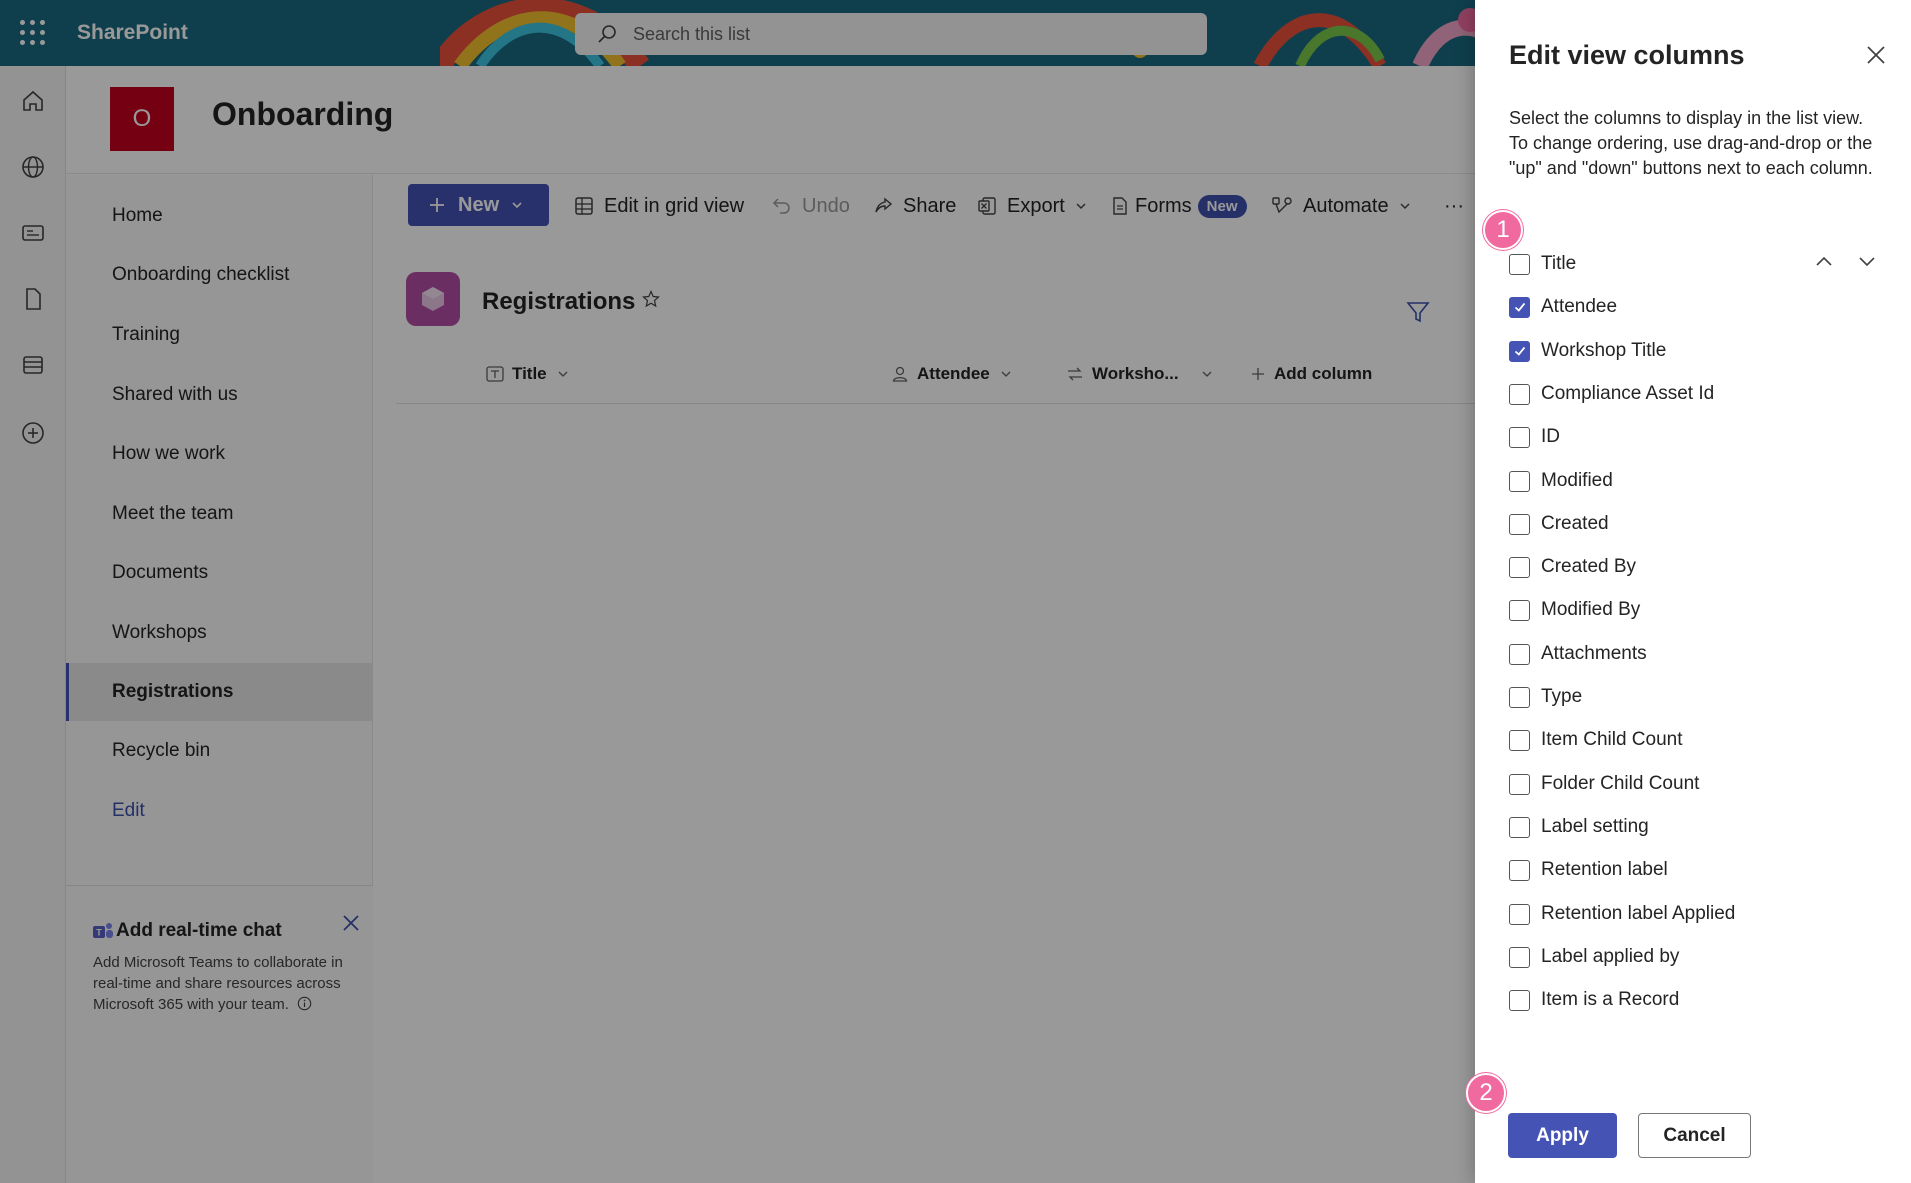 The width and height of the screenshot is (1911, 1183). Describe the element at coordinates (1627, 55) in the screenshot. I see `panel-title: Edit view columns` at that location.